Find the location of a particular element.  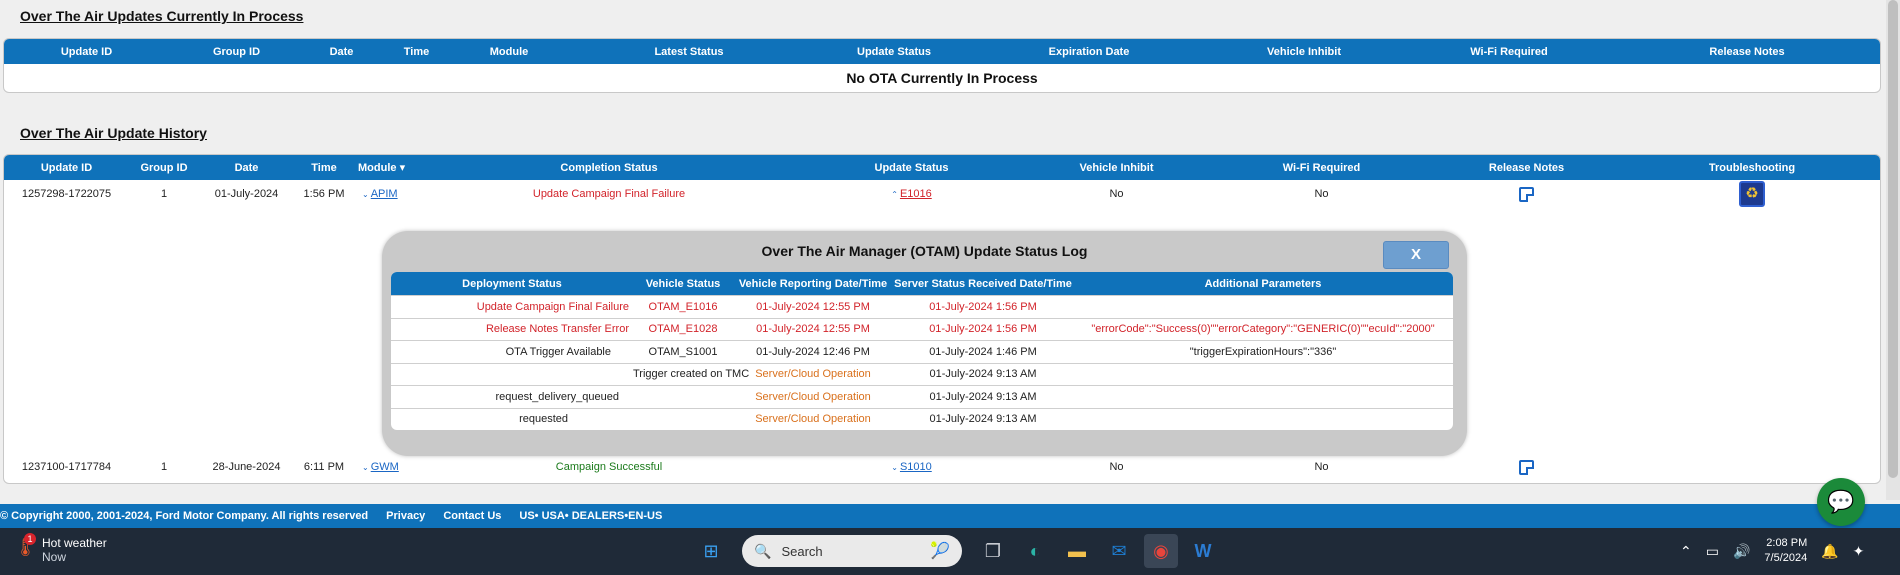

log-deployment: Update Campaign Final Failure is located at coordinates (552, 306).